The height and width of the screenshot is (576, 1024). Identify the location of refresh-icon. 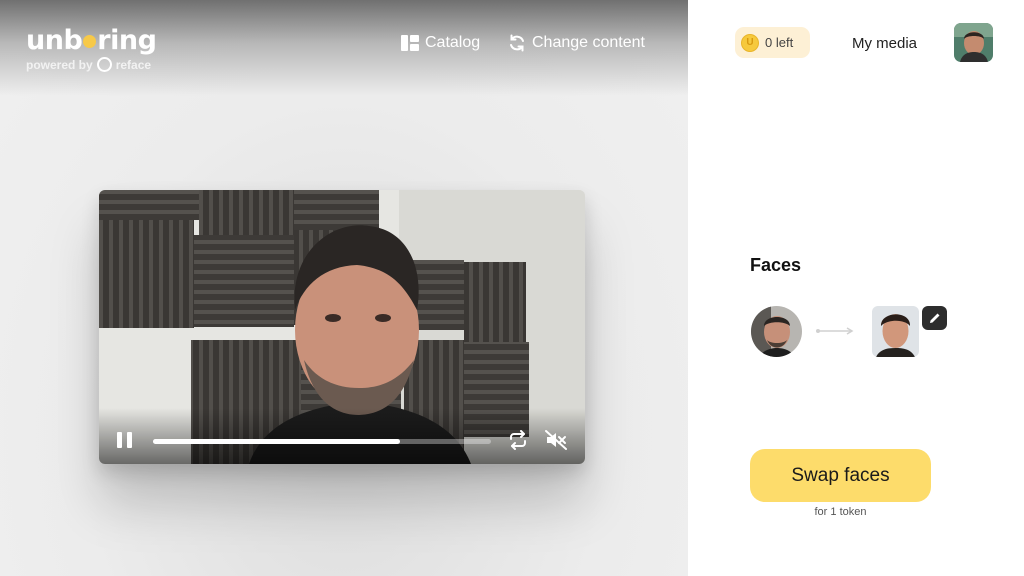
(517, 43).